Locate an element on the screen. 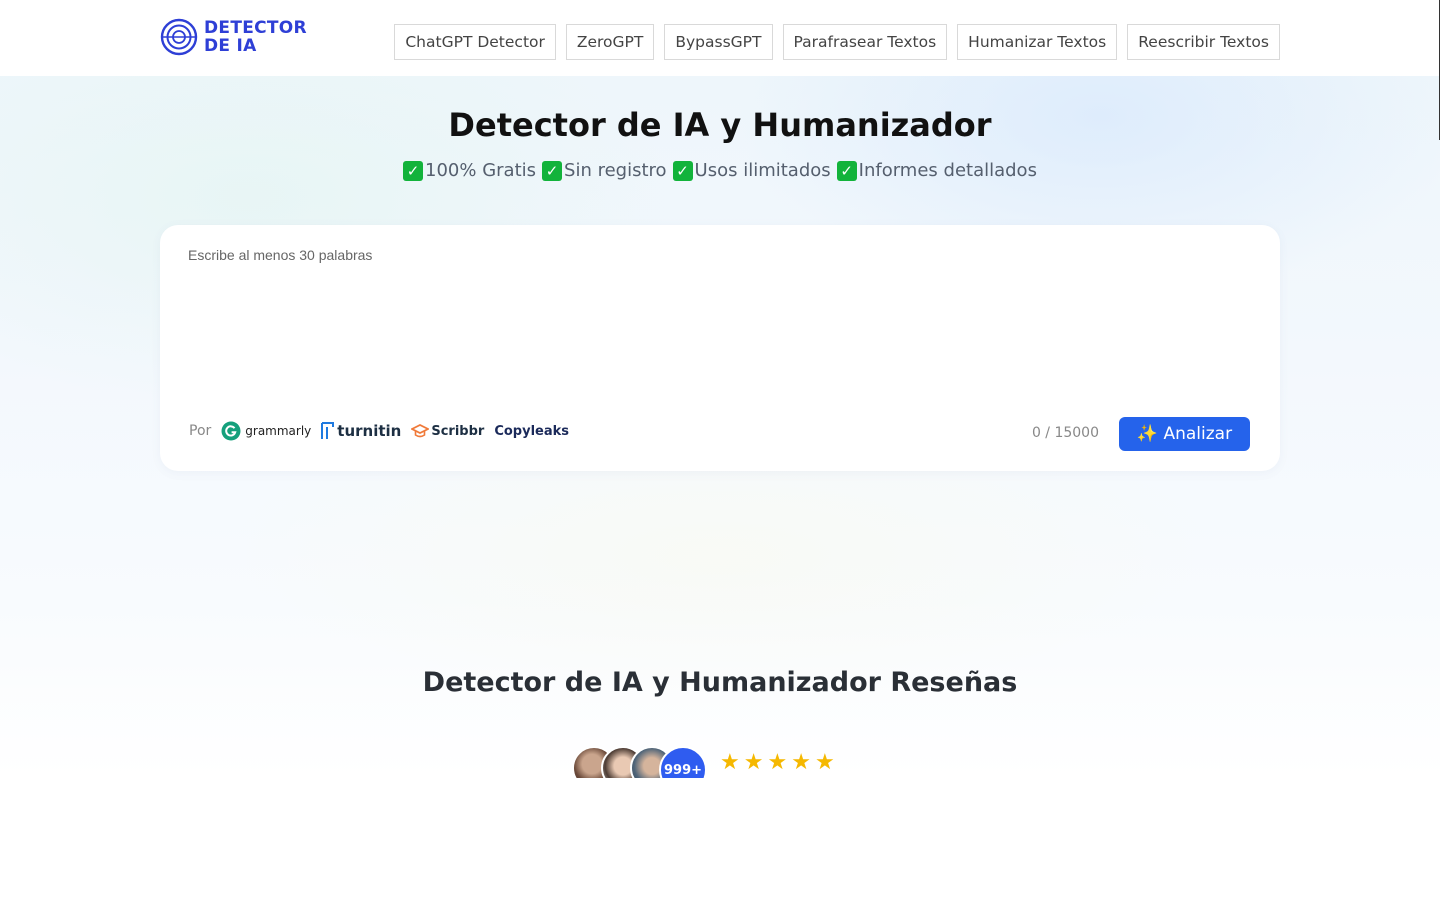  avatar-group: 999+ is located at coordinates (642, 762).